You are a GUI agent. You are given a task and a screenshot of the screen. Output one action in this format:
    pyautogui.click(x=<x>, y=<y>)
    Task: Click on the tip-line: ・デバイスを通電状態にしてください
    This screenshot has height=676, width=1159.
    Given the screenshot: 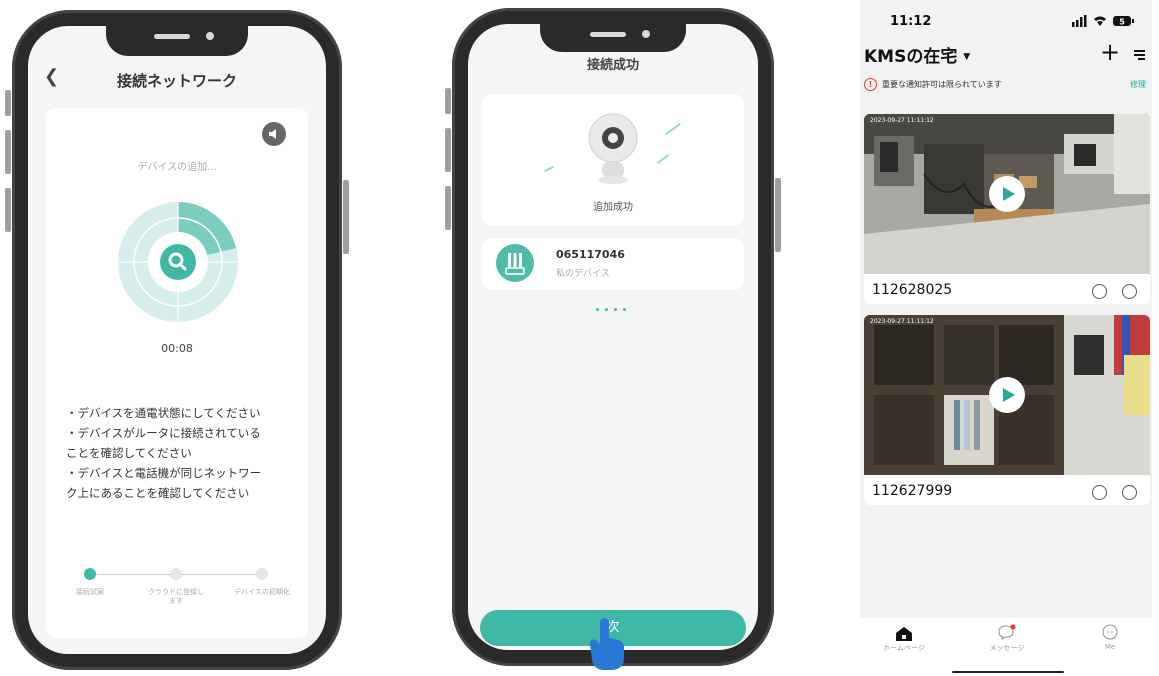 What is the action you would take?
    pyautogui.click(x=163, y=413)
    